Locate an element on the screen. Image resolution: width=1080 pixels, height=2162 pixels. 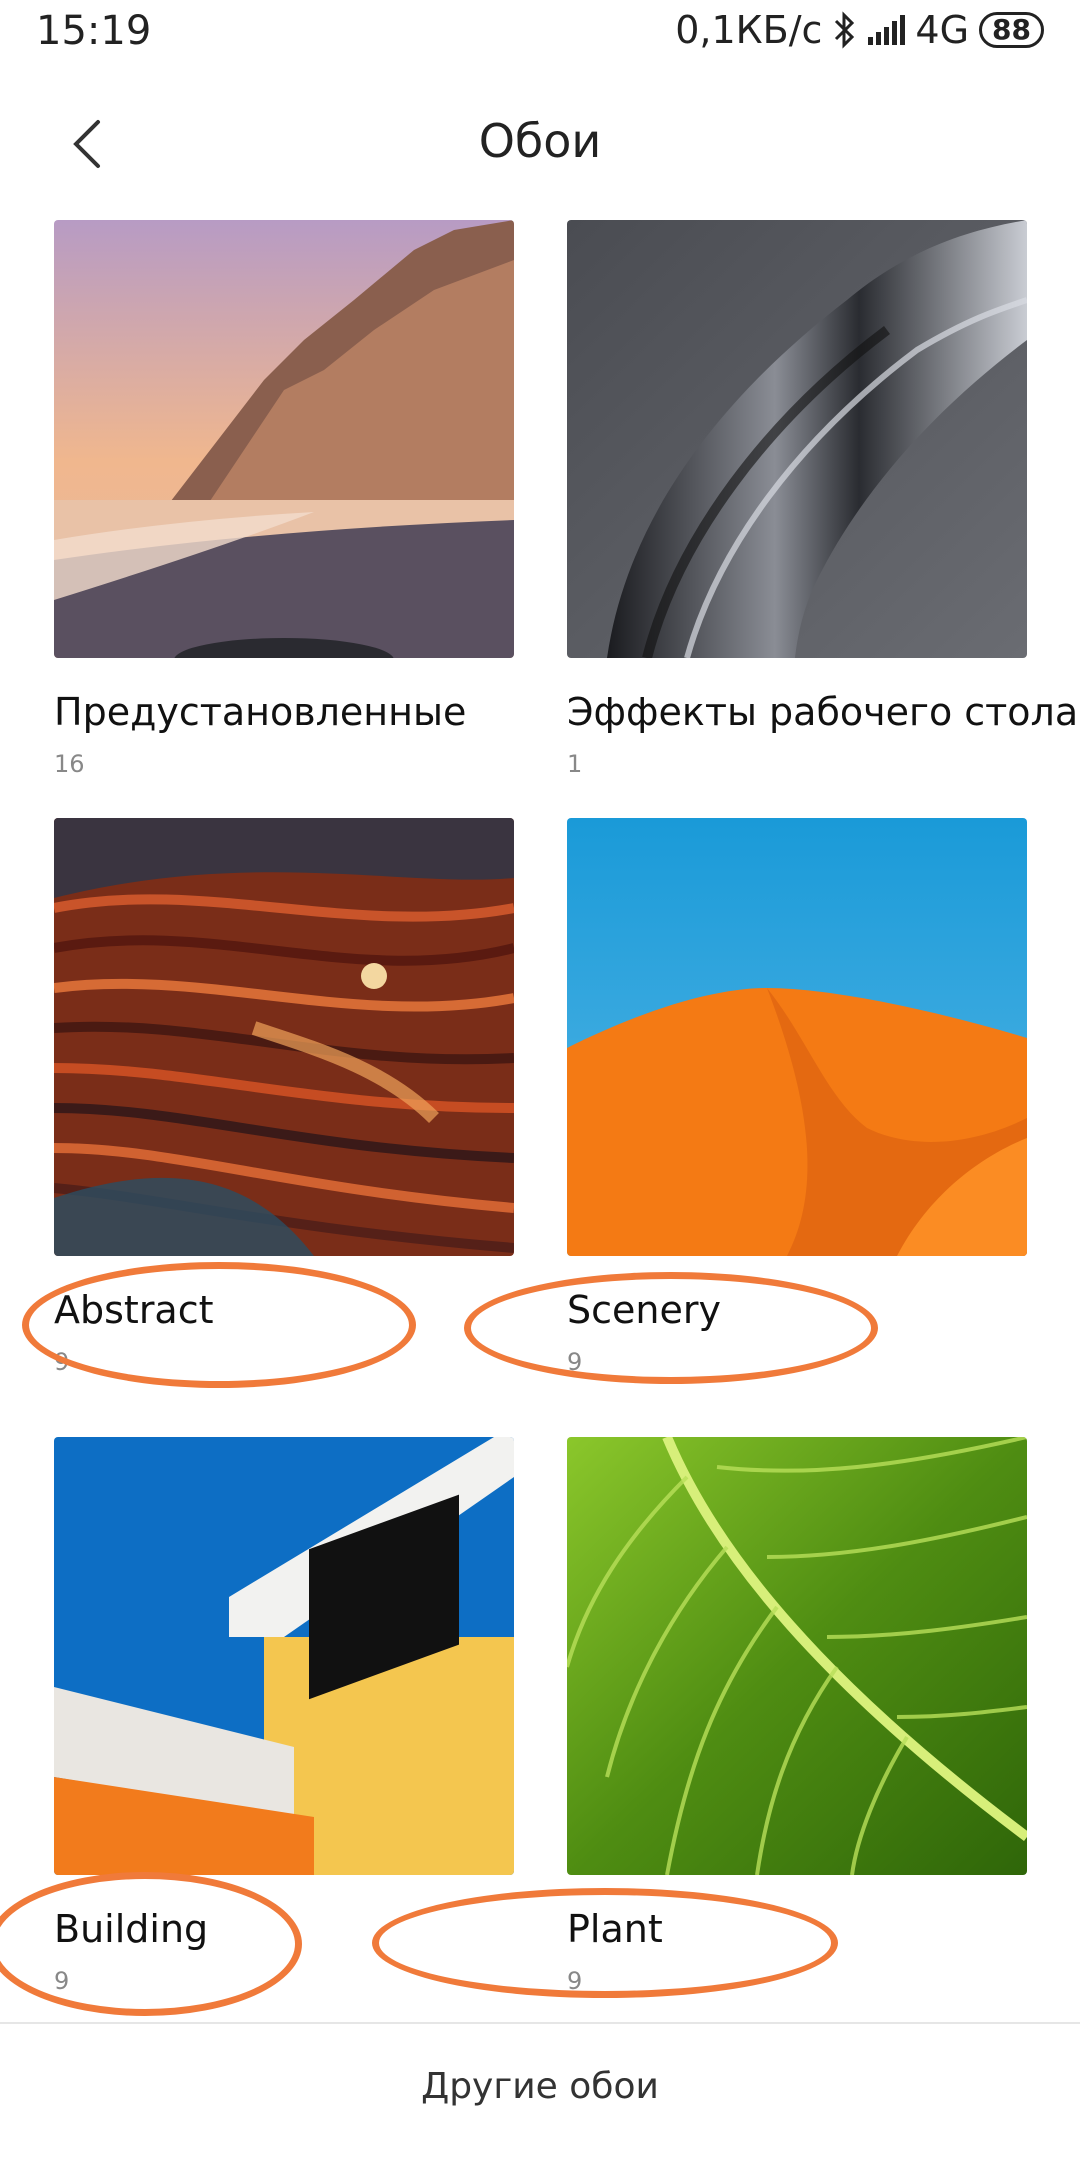
bluetooth-icon is located at coordinates (845, 30).